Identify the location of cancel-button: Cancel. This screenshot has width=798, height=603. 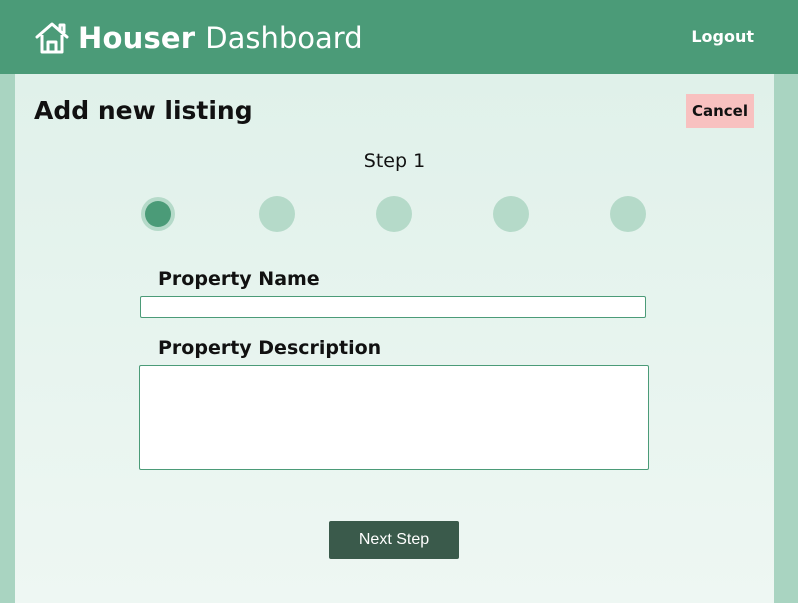
(720, 111).